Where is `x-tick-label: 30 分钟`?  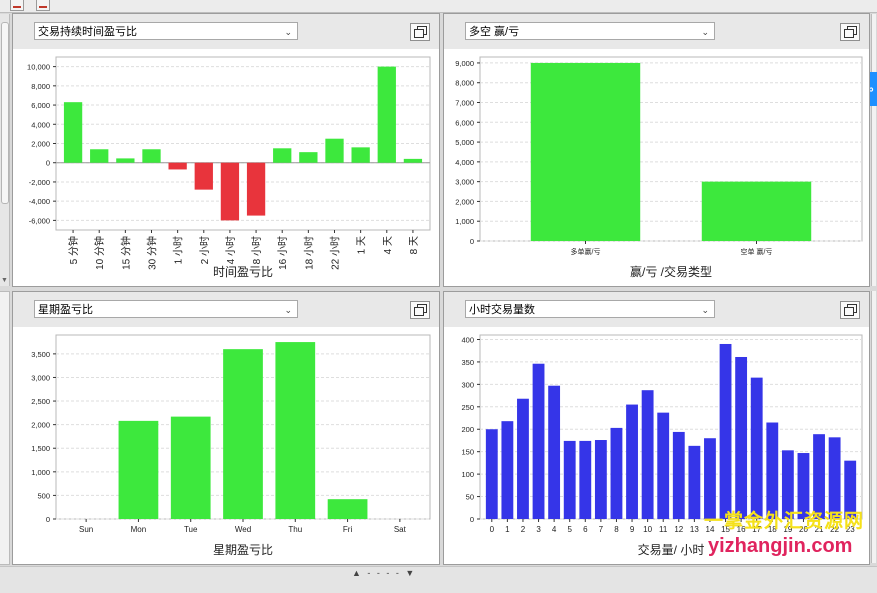 x-tick-label: 30 分钟 is located at coordinates (152, 253).